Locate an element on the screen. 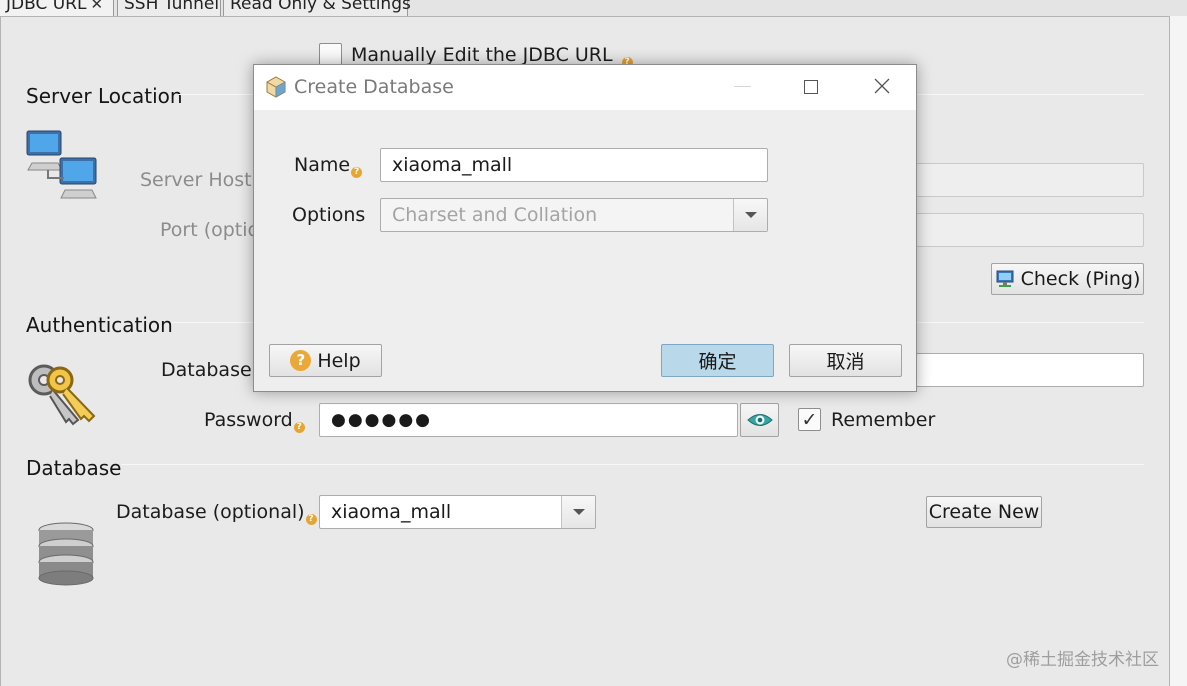 Image resolution: width=1187 pixels, height=686 pixels. cancel-button: 取消 is located at coordinates (845, 360).